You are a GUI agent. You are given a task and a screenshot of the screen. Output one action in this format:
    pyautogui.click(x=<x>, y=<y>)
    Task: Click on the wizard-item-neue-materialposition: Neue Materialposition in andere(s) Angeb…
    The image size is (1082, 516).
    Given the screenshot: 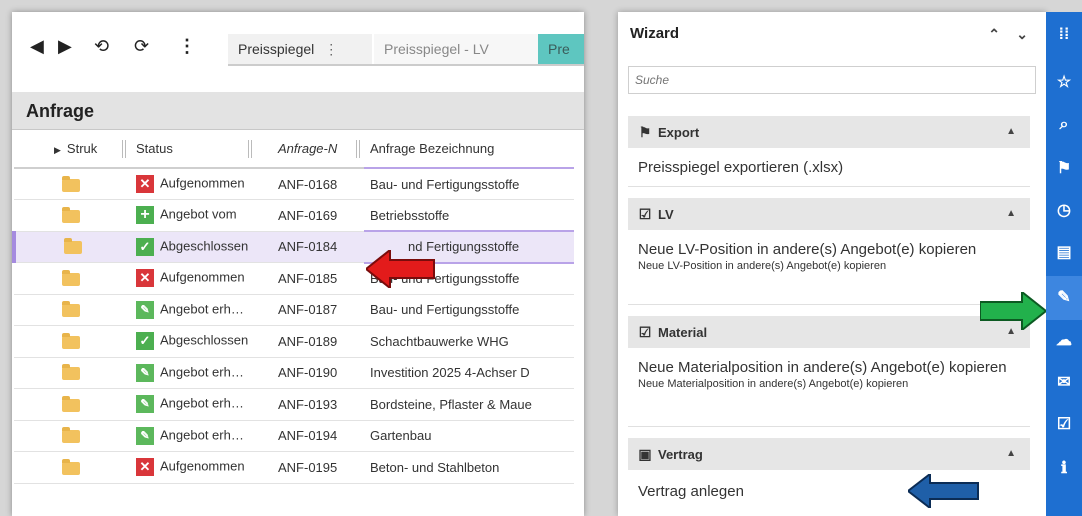 What is the action you would take?
    pyautogui.click(x=834, y=374)
    